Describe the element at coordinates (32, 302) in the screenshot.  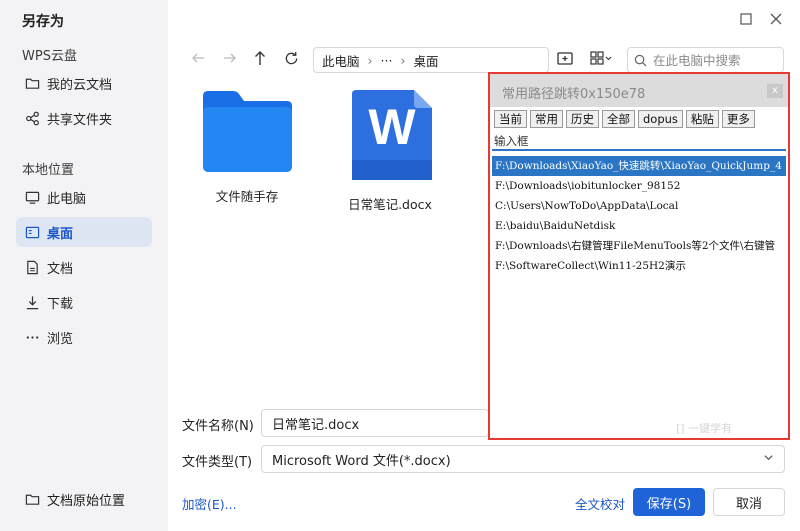
I see `download-icon` at that location.